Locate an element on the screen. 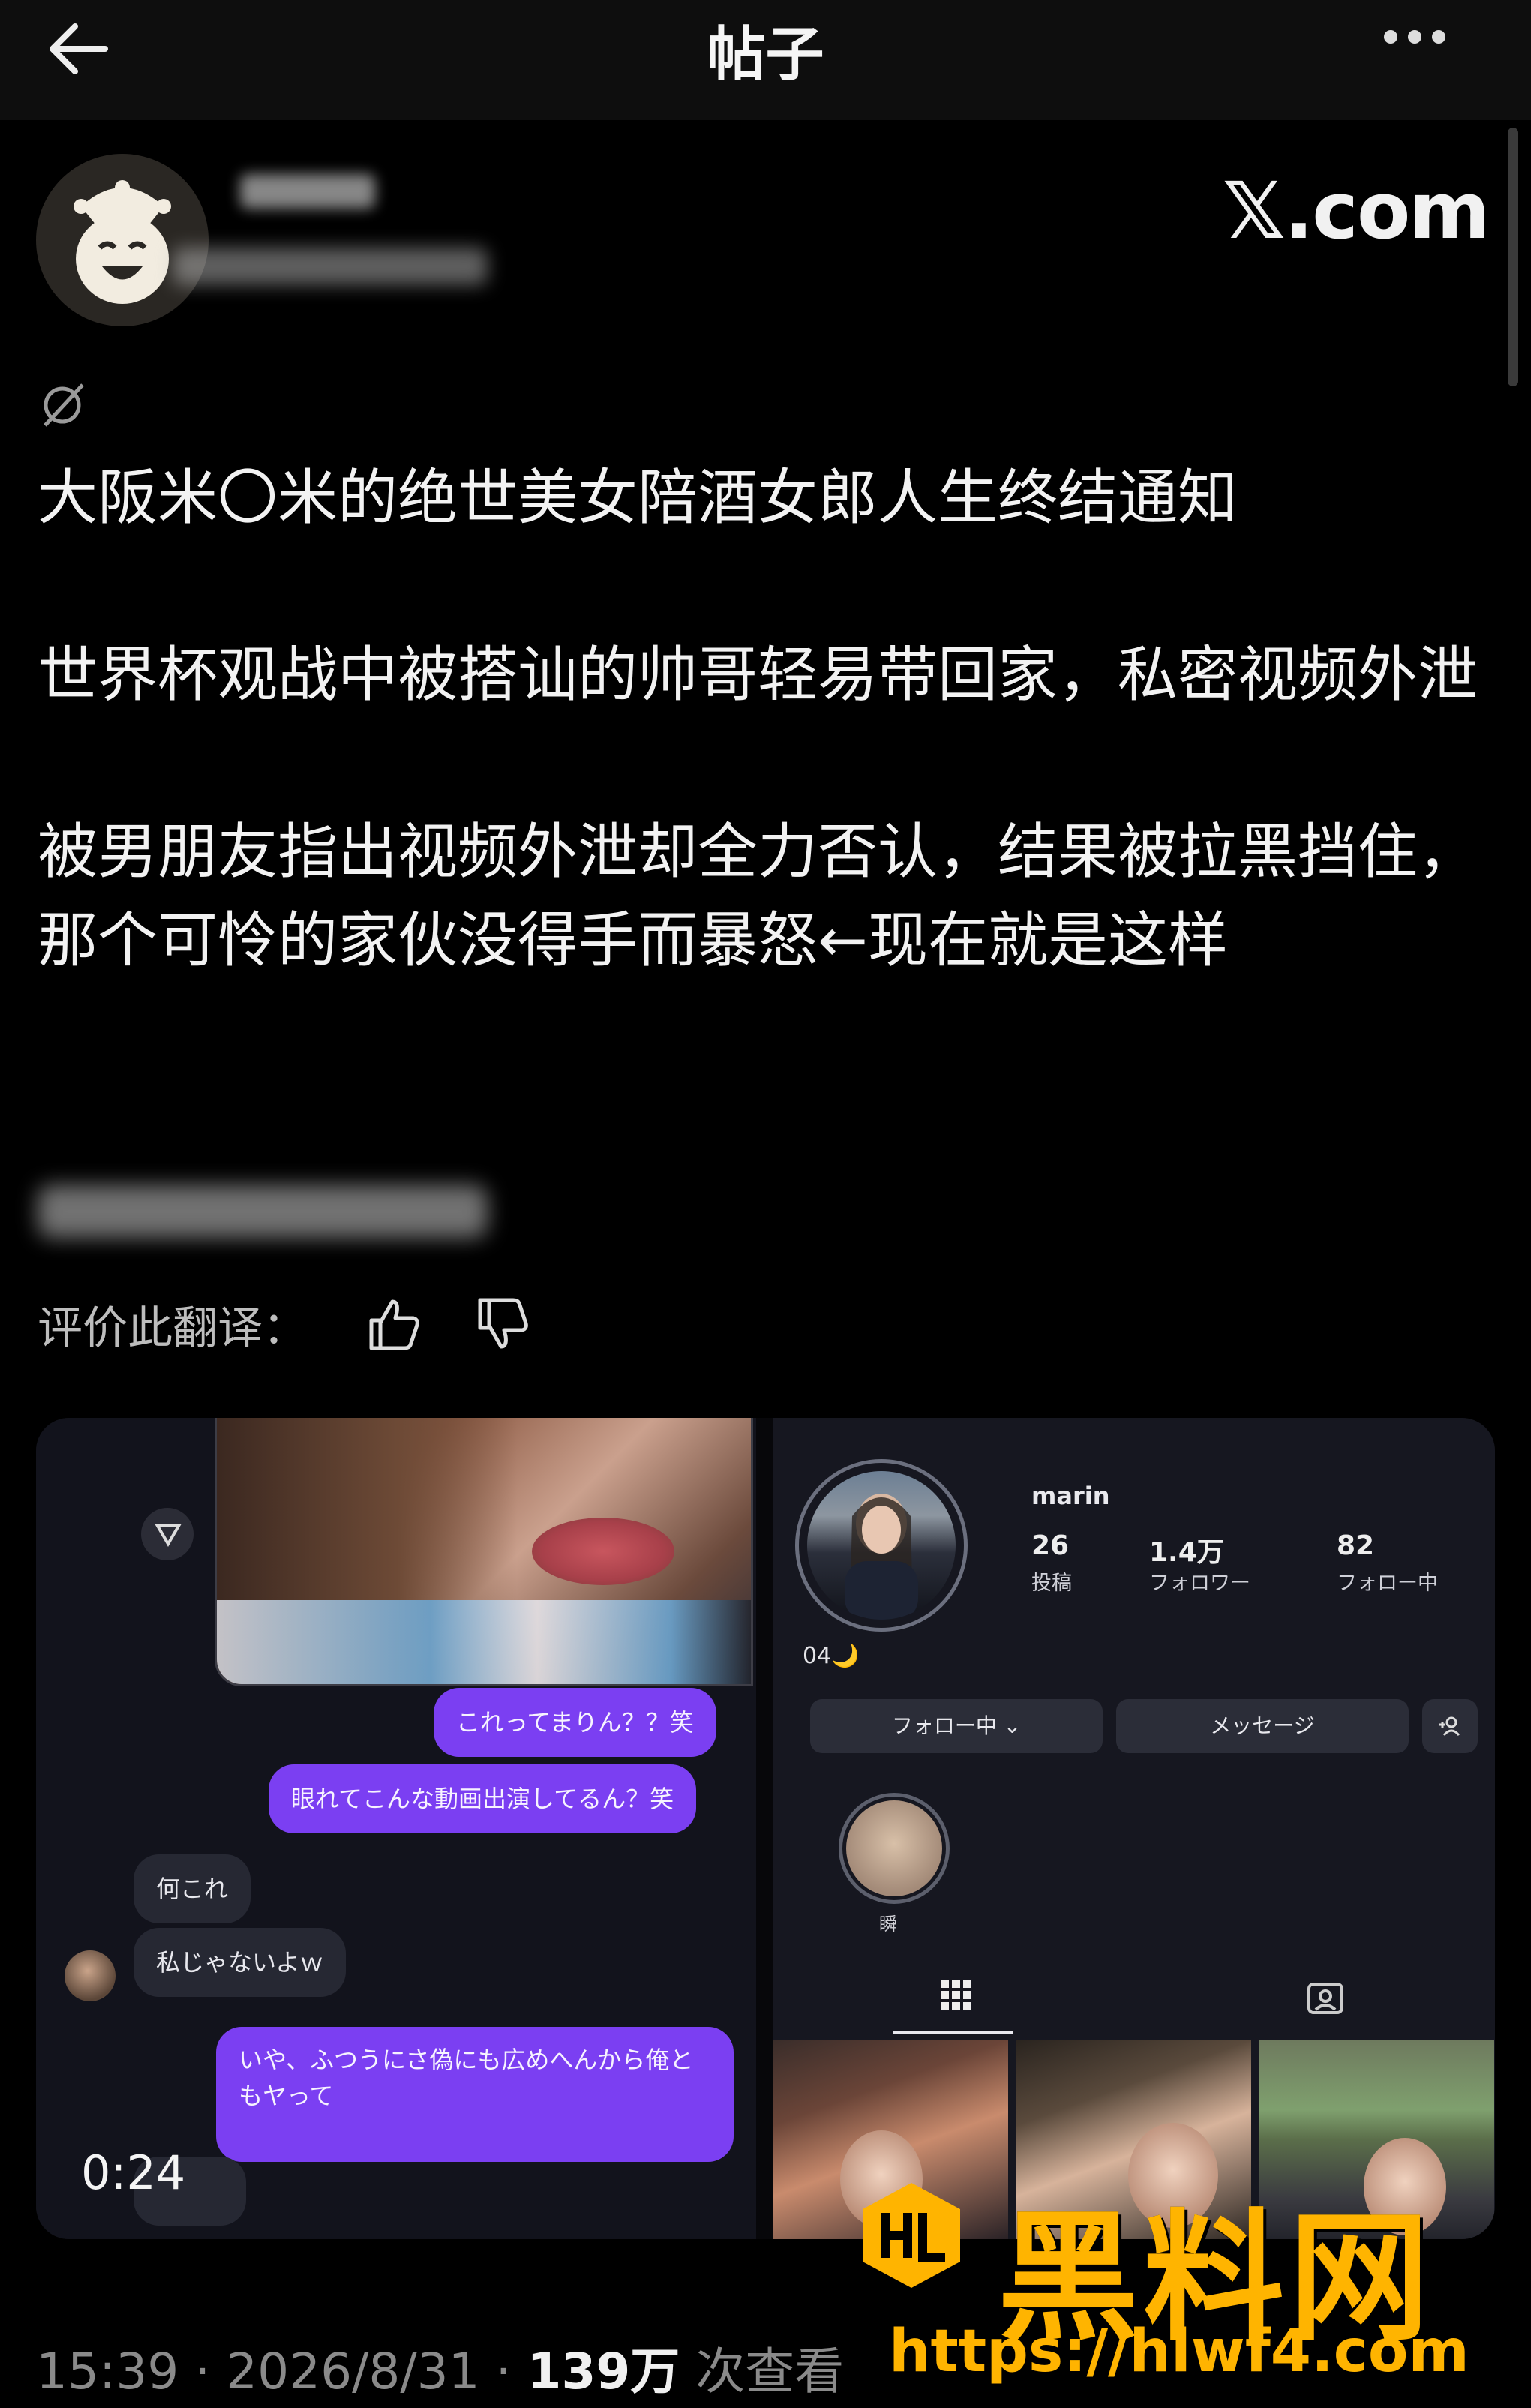 Image resolution: width=1531 pixels, height=2408 pixels. following-label: フォロー中 is located at coordinates (1388, 1583).